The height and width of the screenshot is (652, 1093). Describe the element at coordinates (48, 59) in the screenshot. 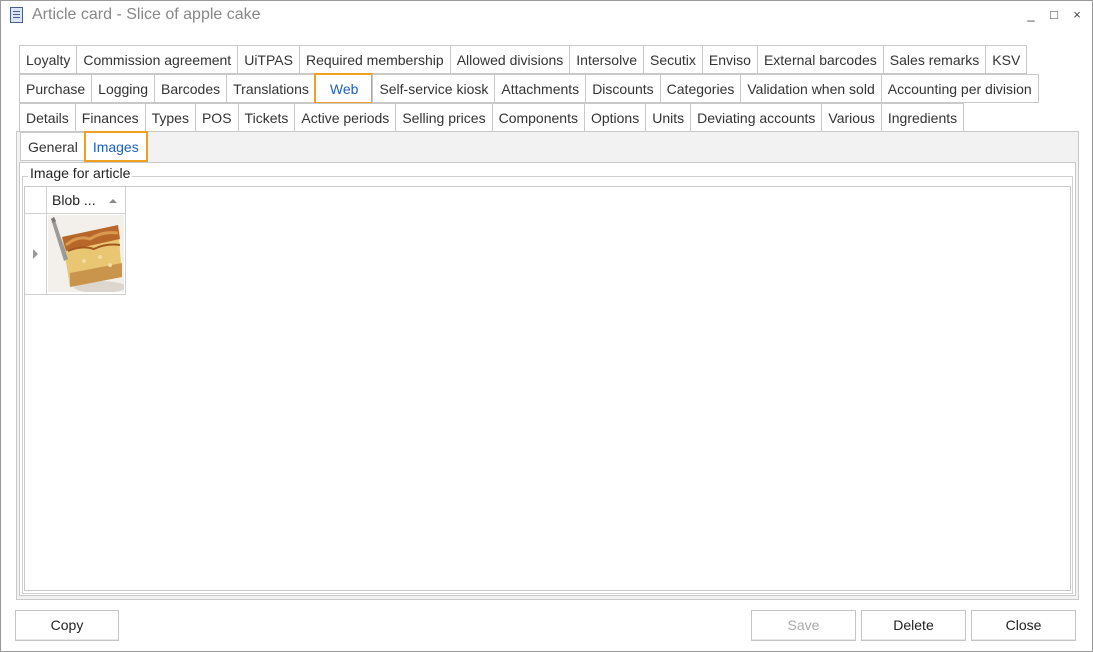

I see `tab-loyalty: Loyalty` at that location.